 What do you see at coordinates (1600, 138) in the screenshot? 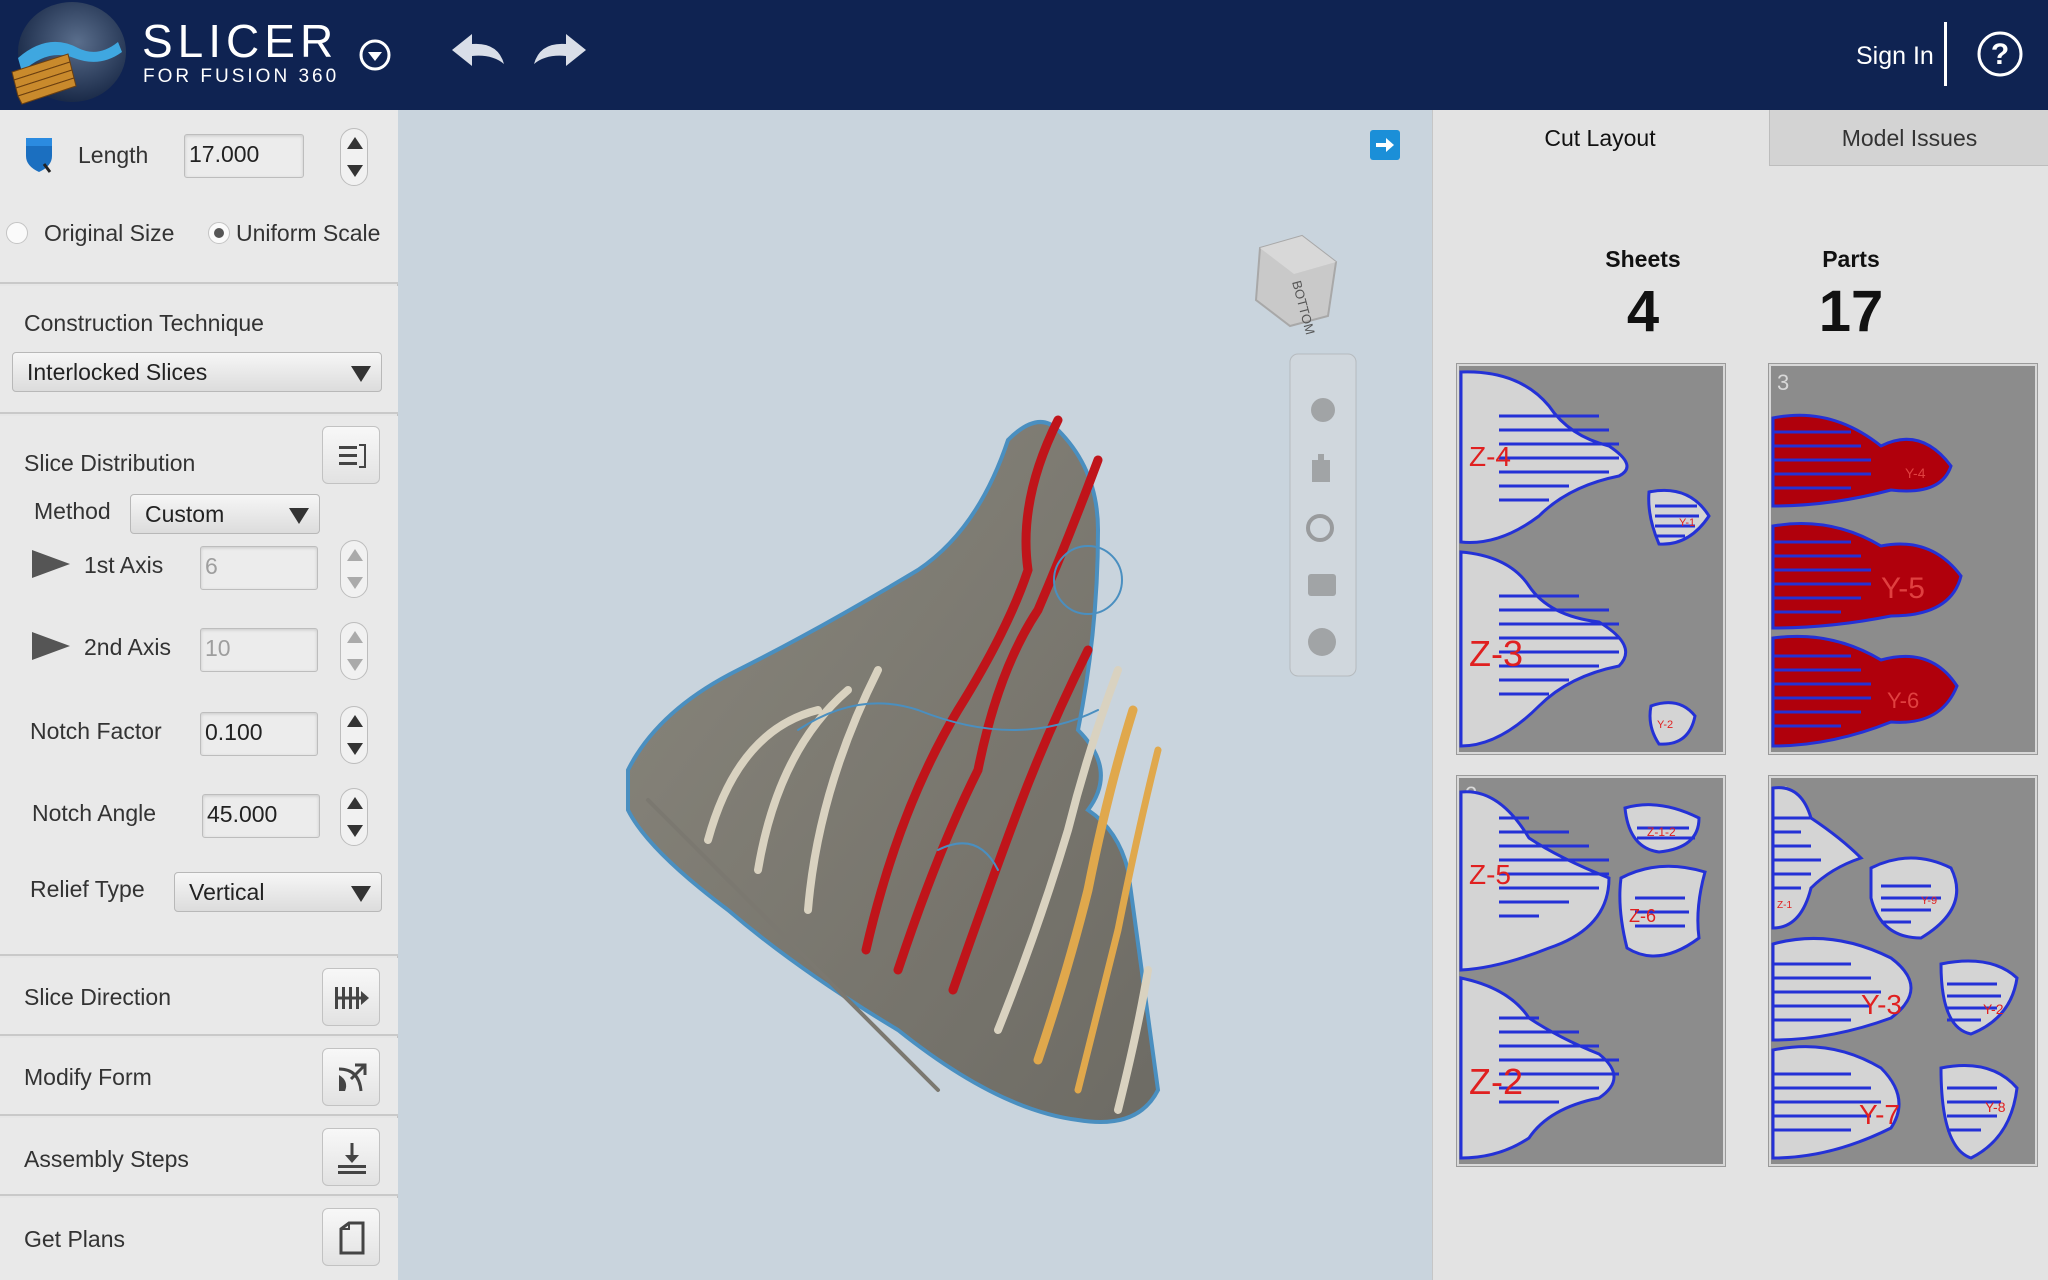
I see `tab-cut-layout: Cut Layout` at bounding box center [1600, 138].